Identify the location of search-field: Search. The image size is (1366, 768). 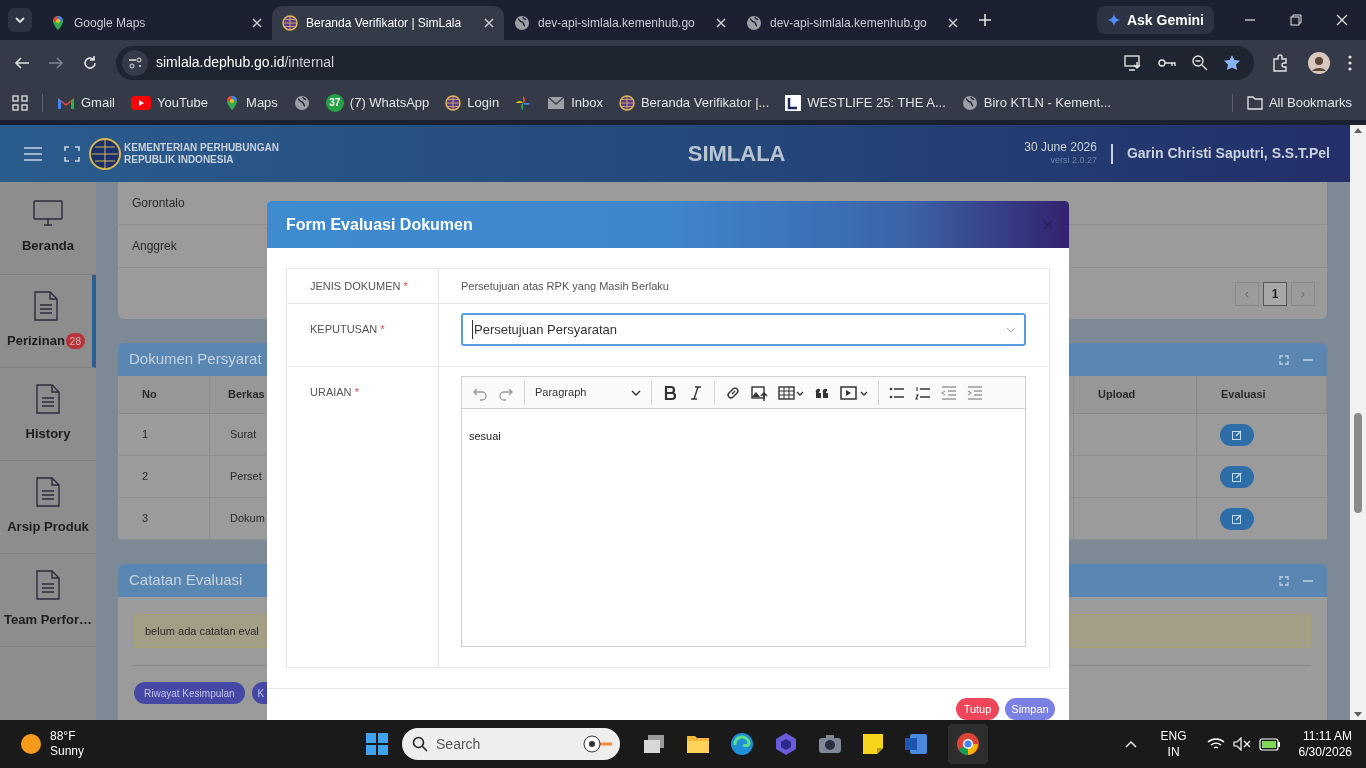
(511, 744).